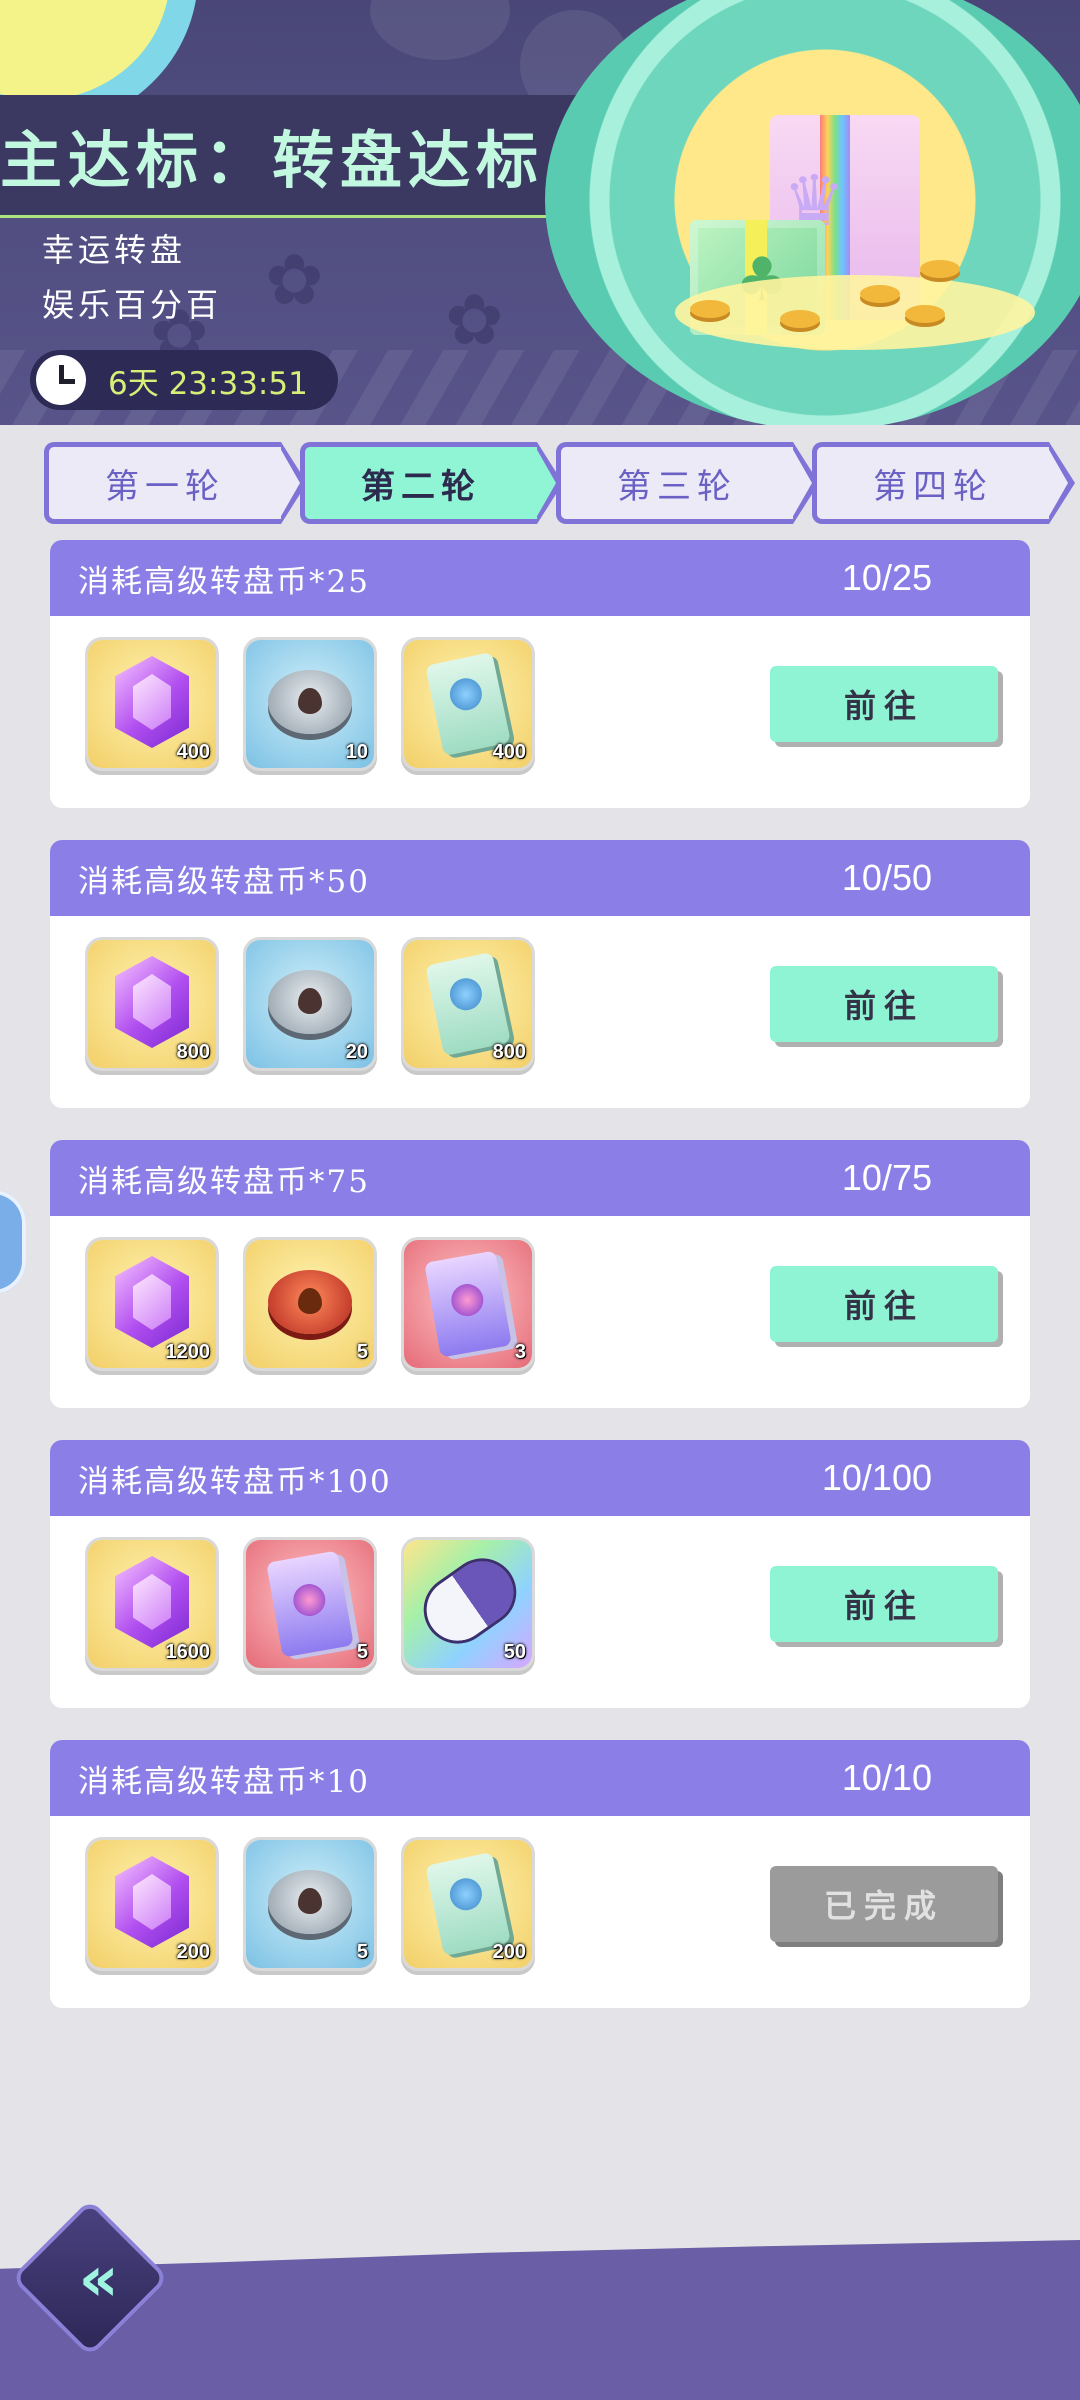  I want to click on reward-item: 10, so click(310, 704).